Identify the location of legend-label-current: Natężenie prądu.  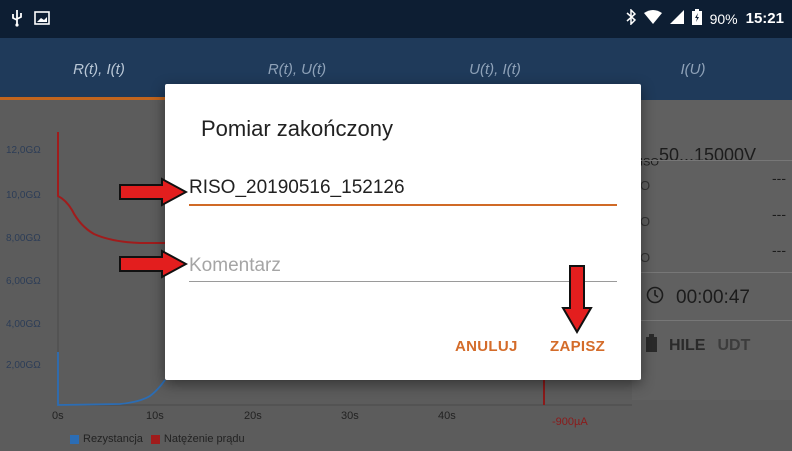
(204, 439).